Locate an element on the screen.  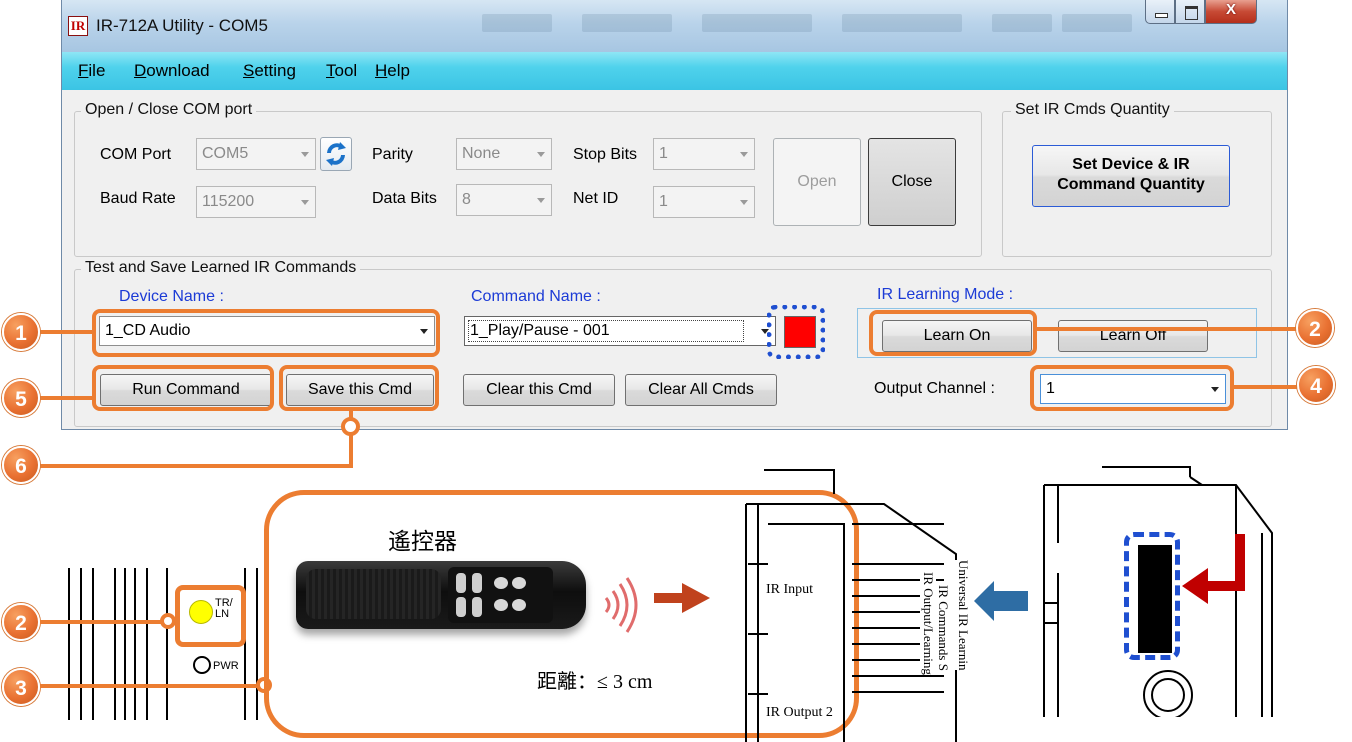
highlight-save-cmd is located at coordinates (359, 388).